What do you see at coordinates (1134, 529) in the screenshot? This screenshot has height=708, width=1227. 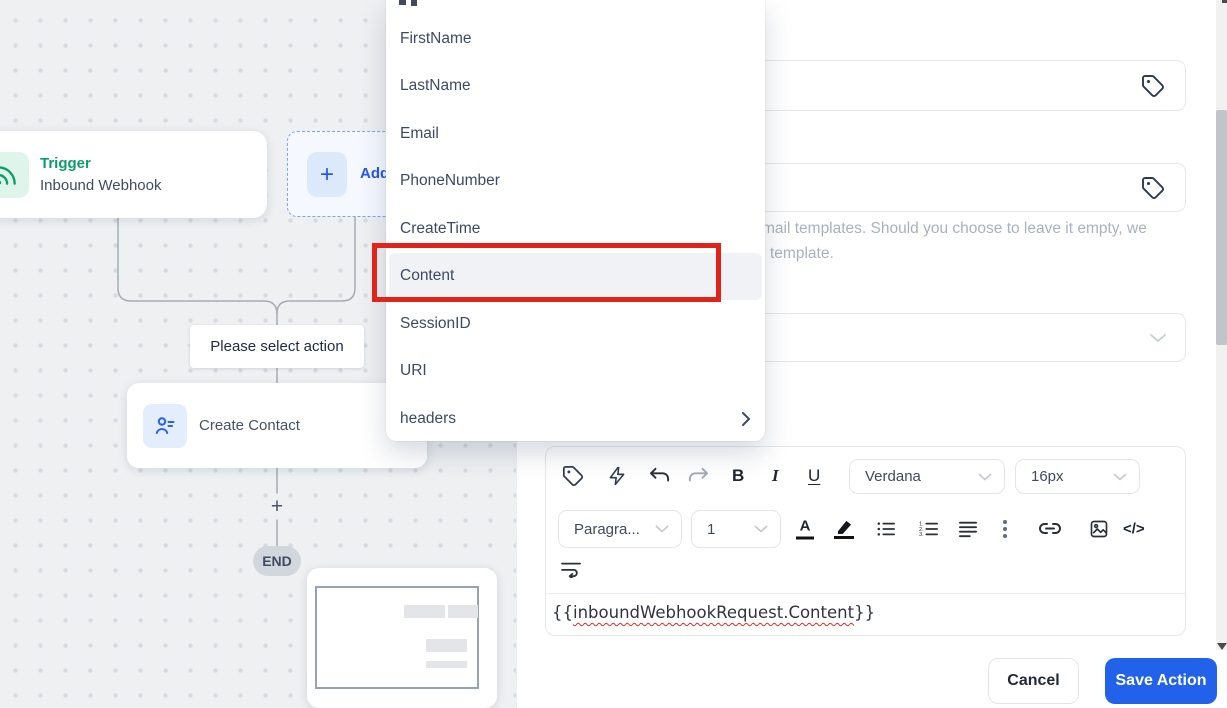 I see `code-icon: </>` at bounding box center [1134, 529].